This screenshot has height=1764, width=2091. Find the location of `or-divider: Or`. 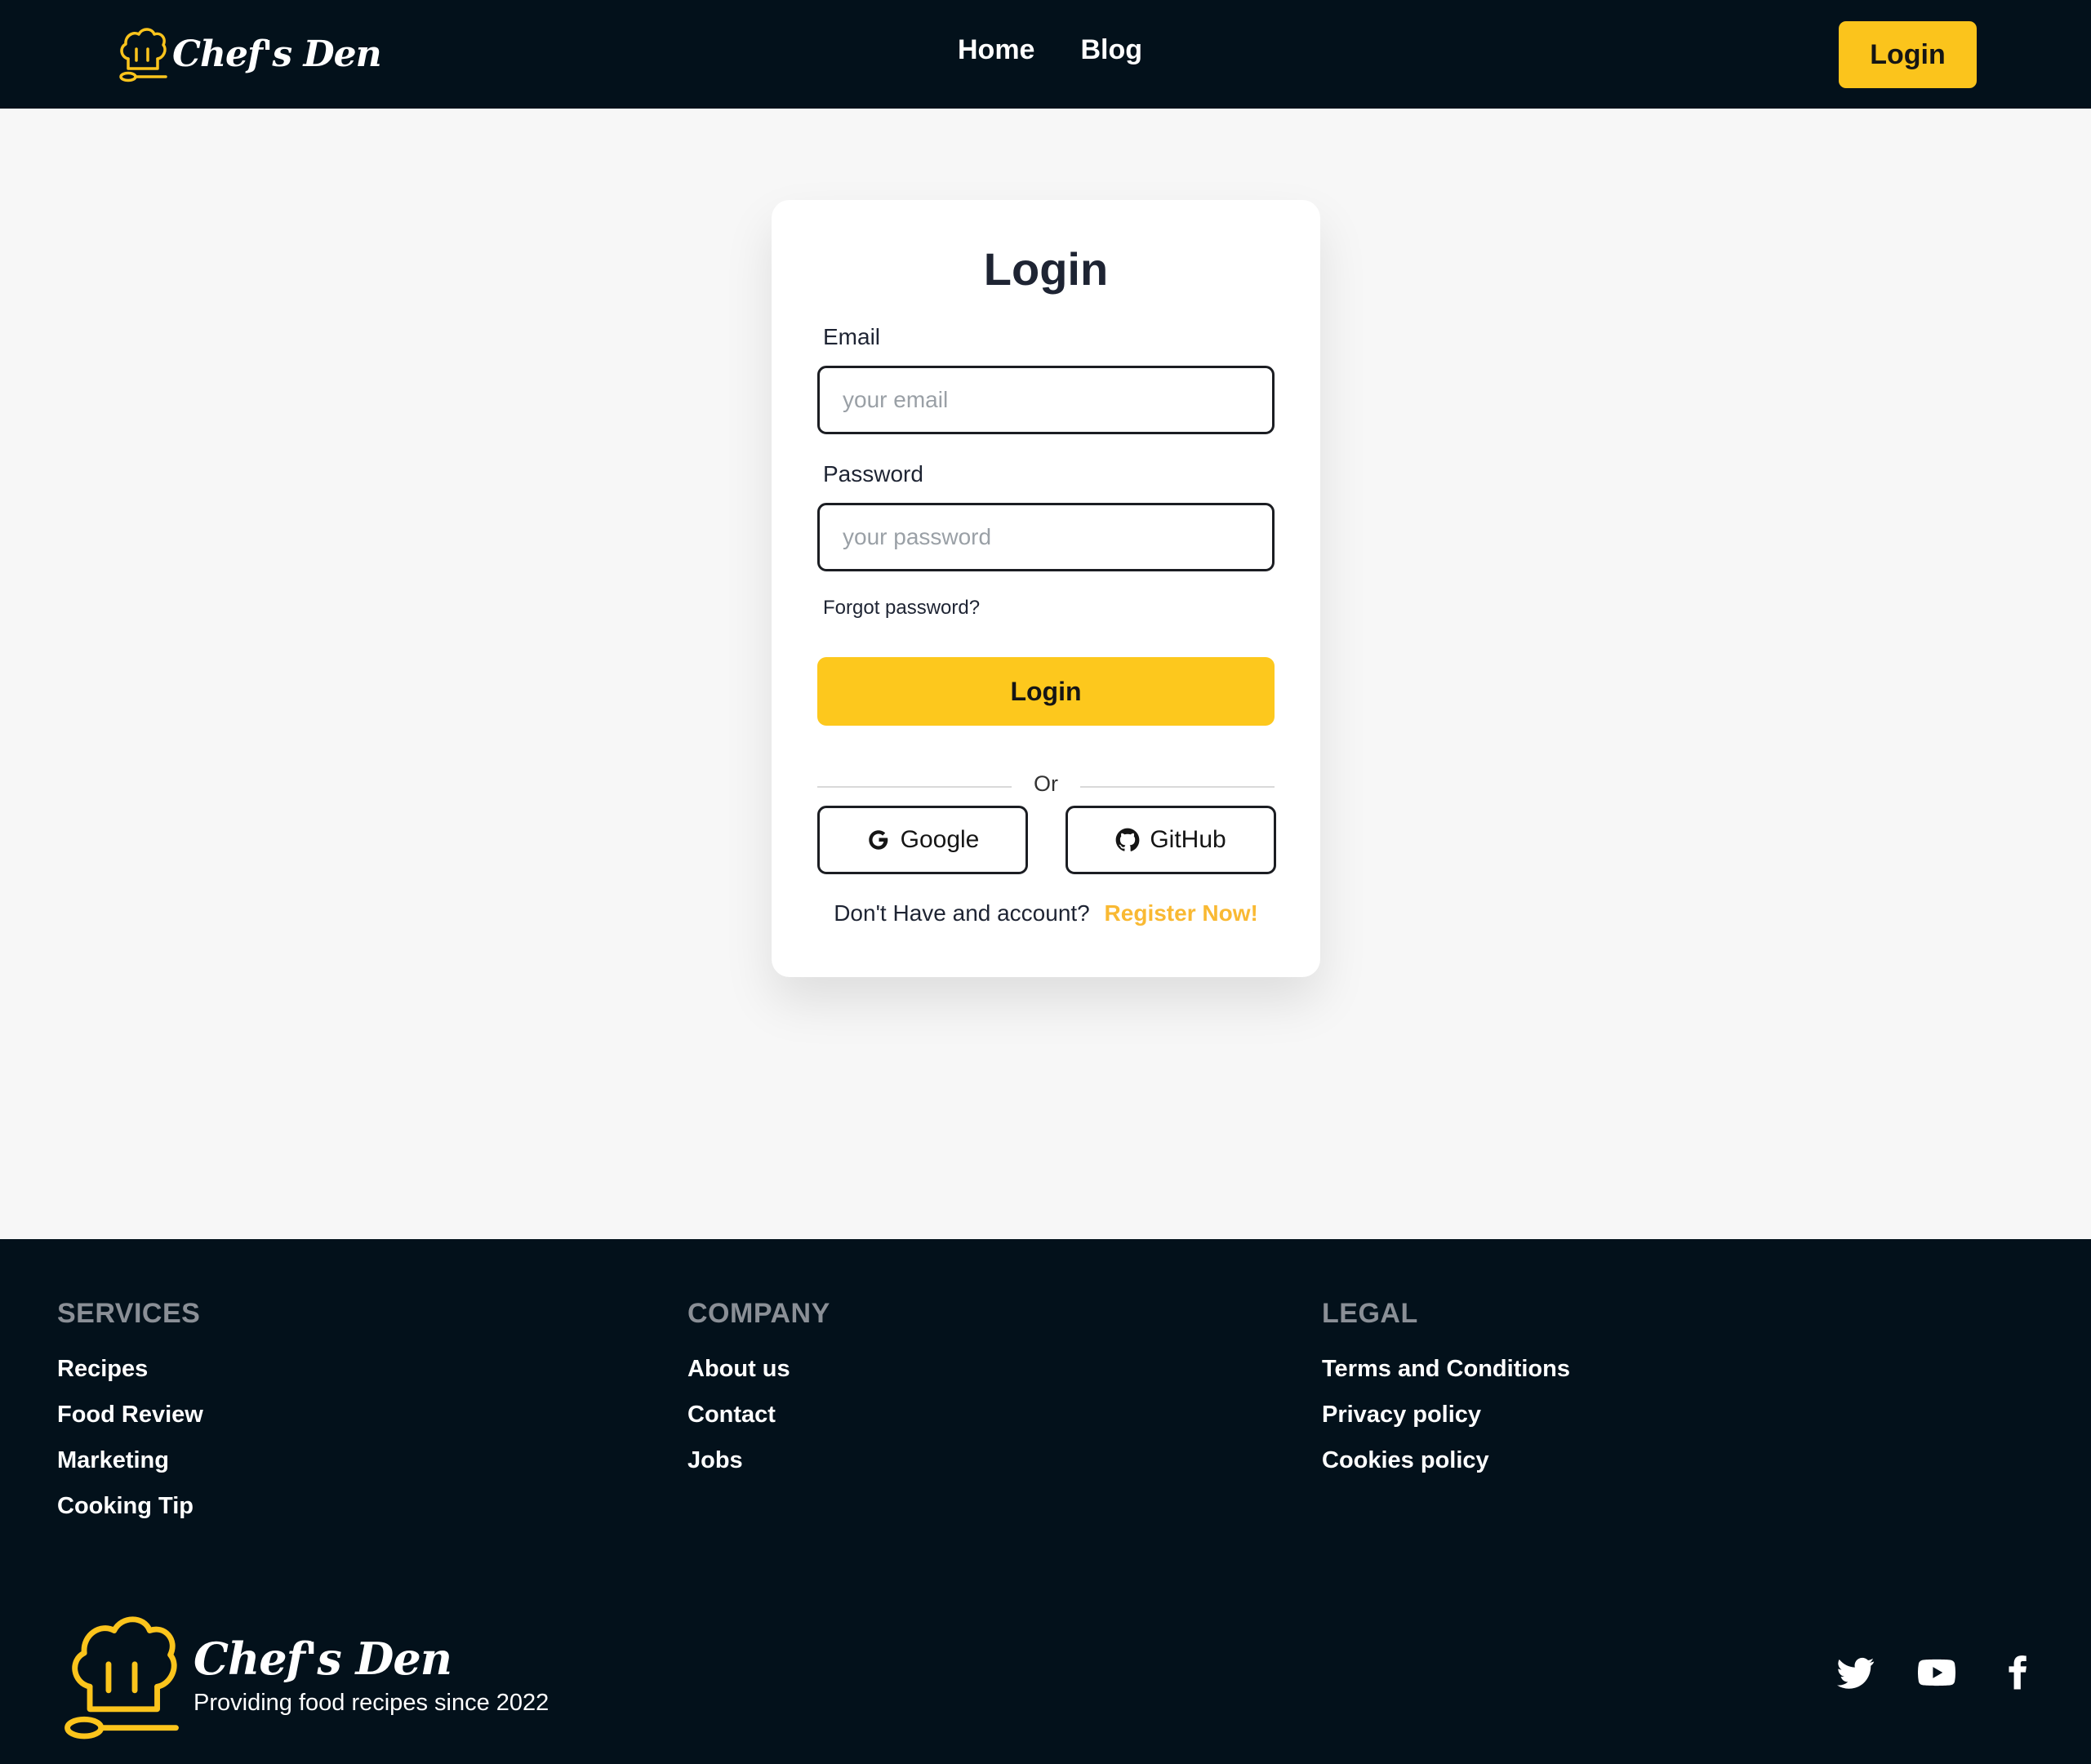

or-divider: Or is located at coordinates (1046, 786).